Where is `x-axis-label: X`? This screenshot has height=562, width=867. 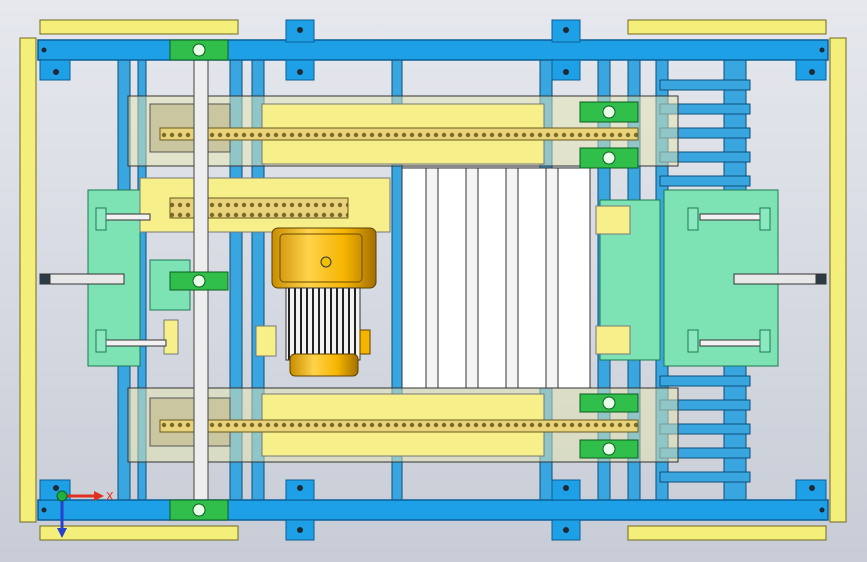
x-axis-label: X is located at coordinates (110, 496).